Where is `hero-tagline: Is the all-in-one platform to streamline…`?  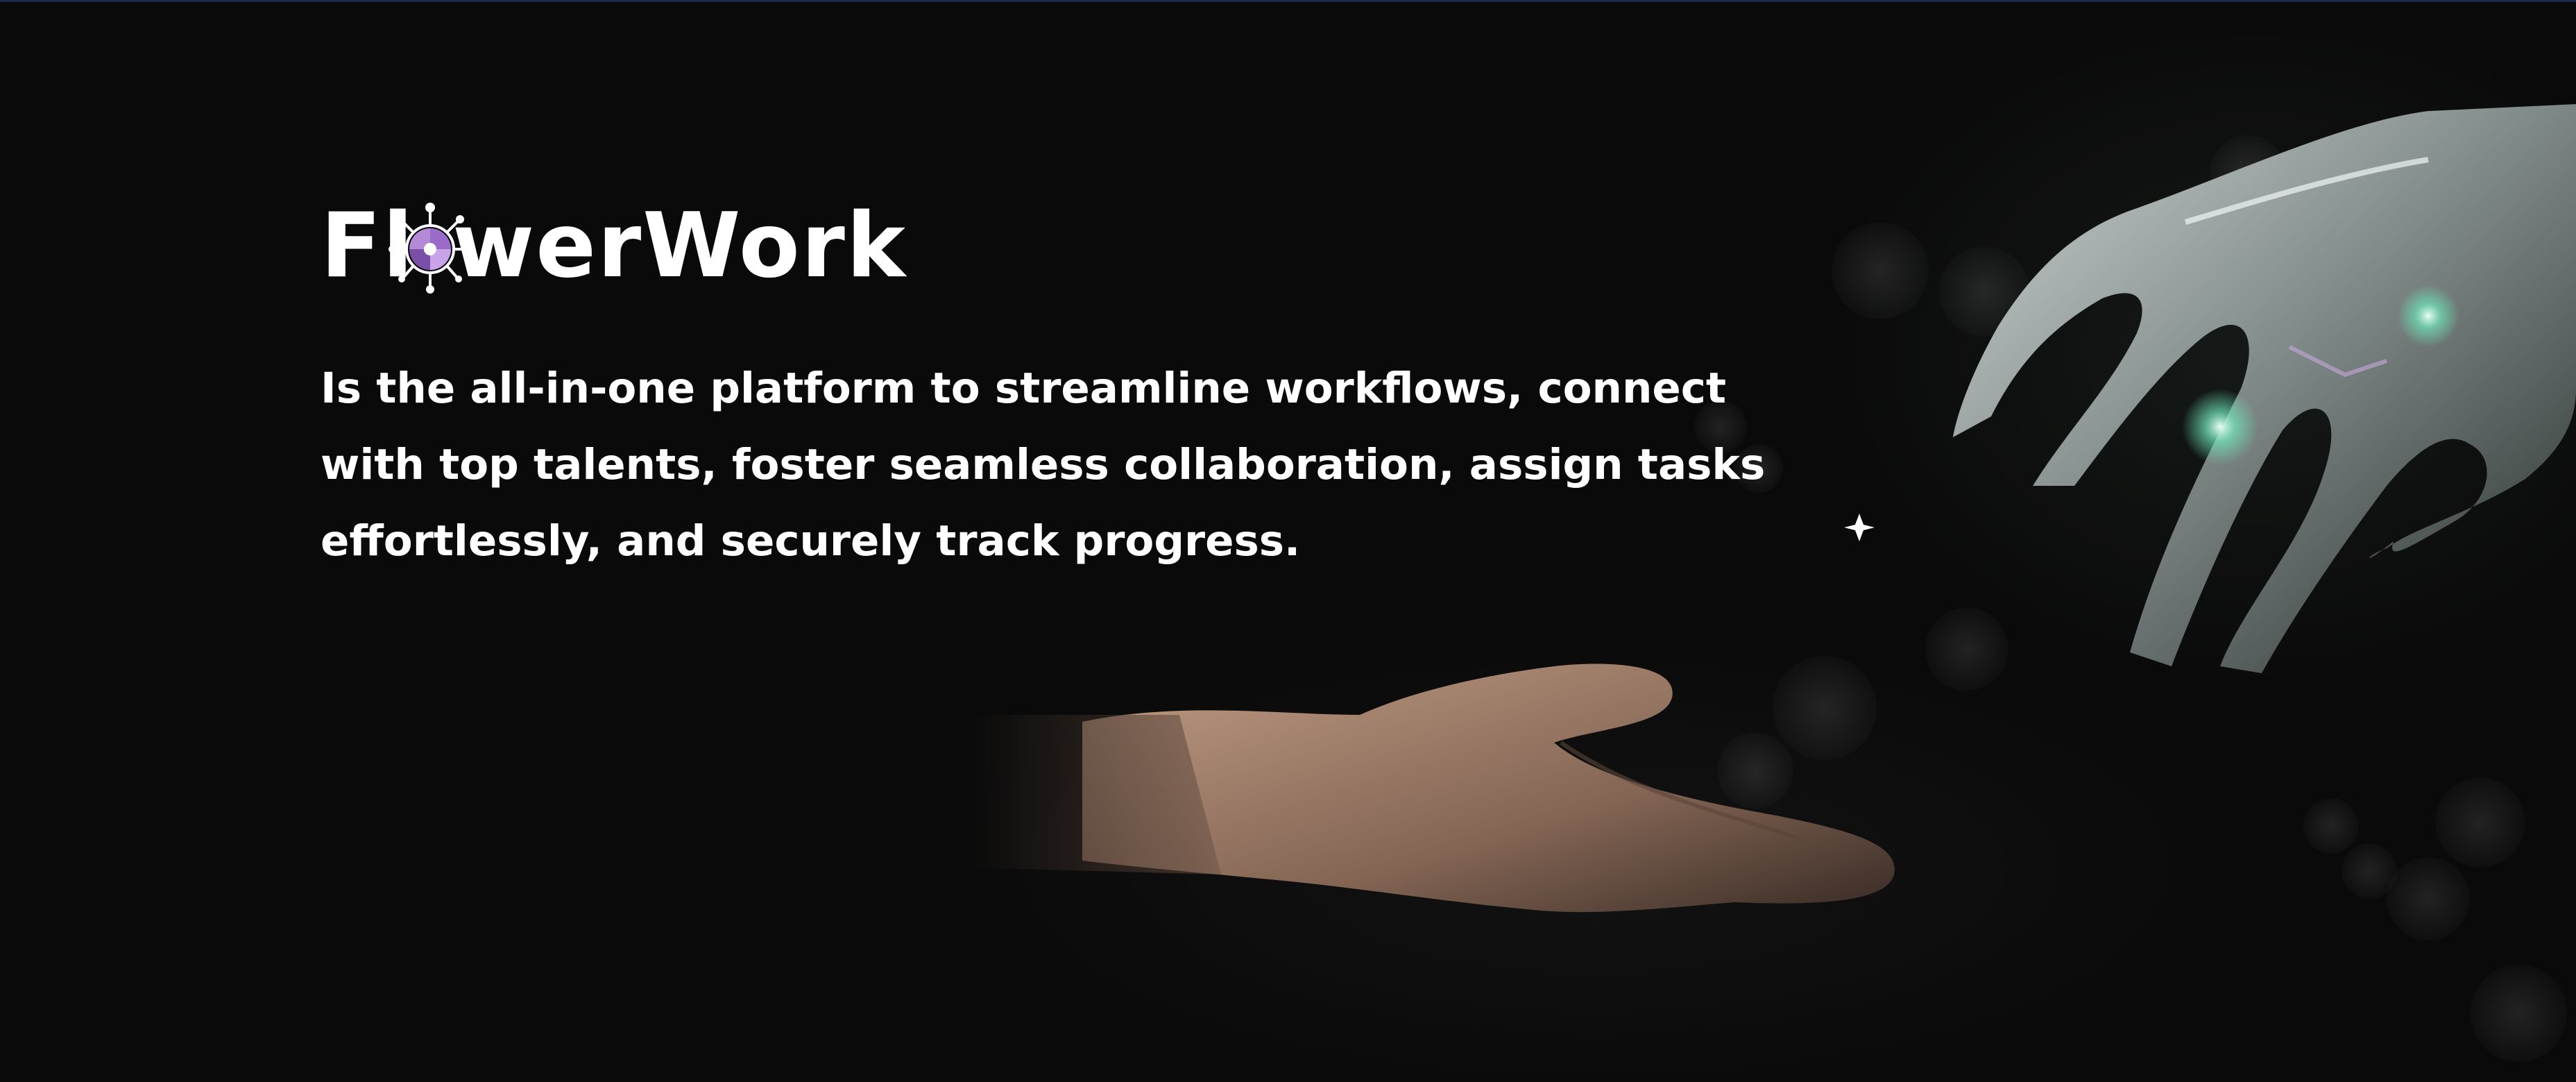 hero-tagline: Is the all-in-one platform to streamline… is located at coordinates (1043, 465).